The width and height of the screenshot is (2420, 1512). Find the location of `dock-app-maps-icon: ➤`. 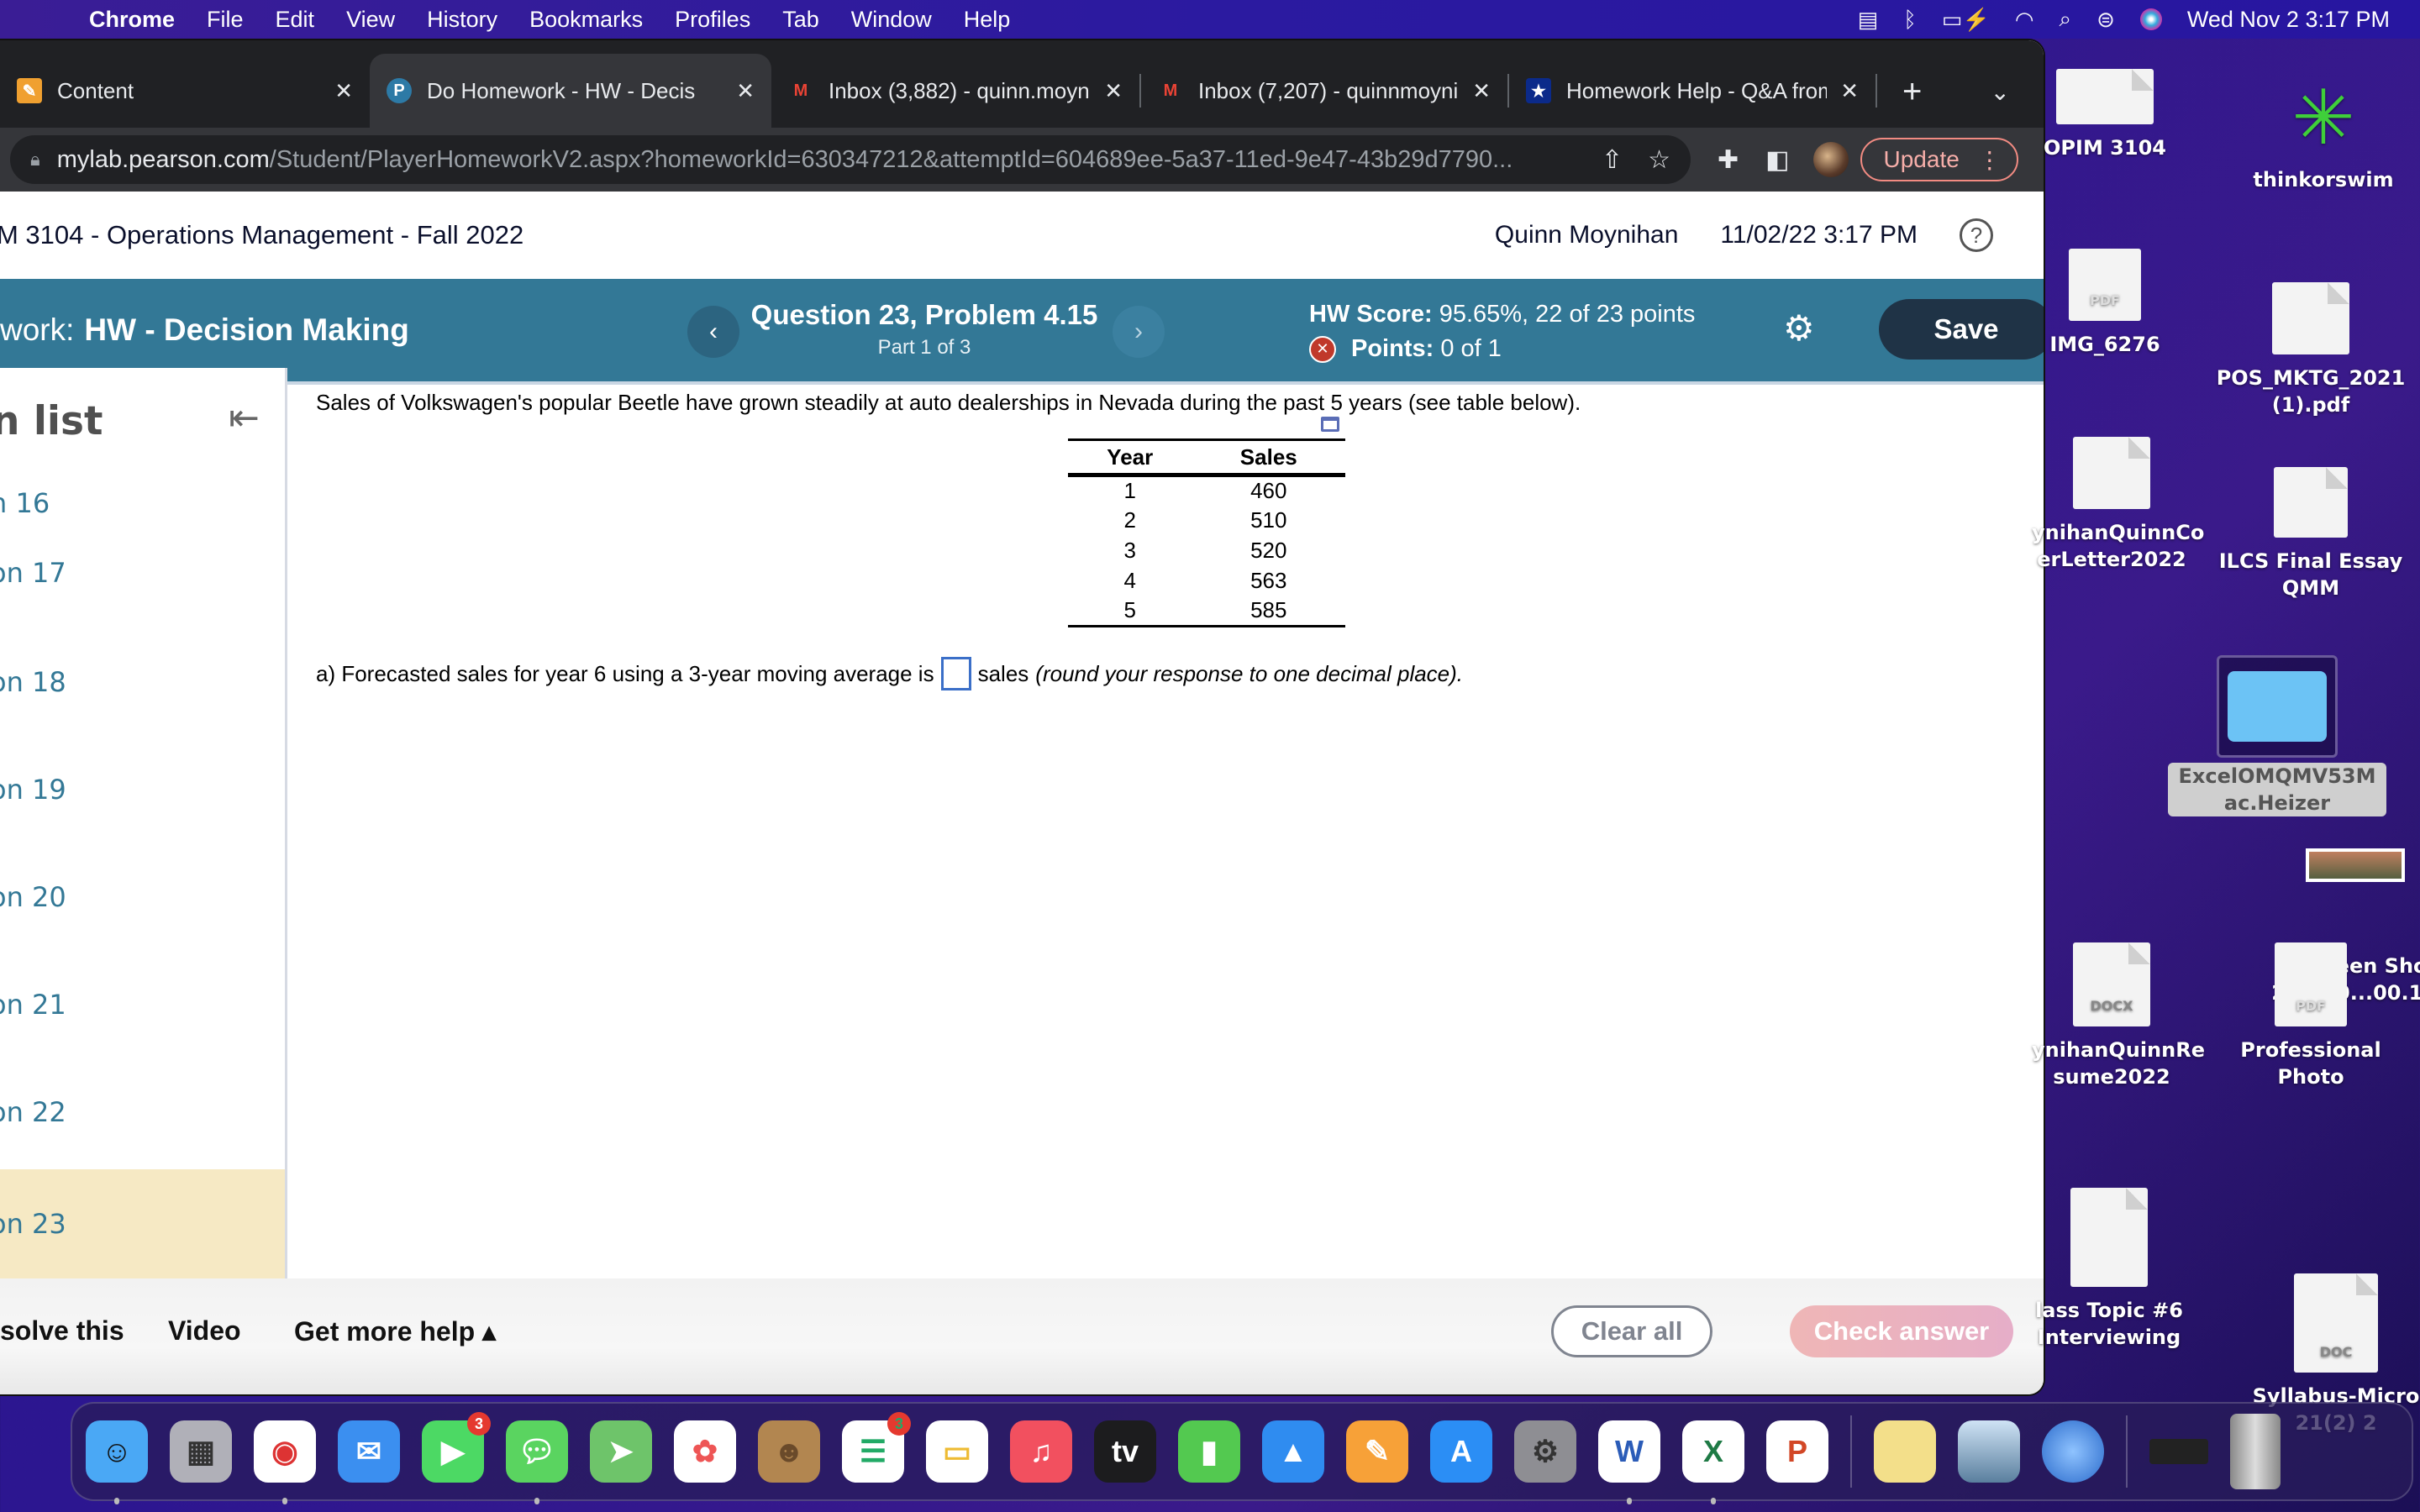

dock-app-maps-icon: ➤ is located at coordinates (621, 1451).